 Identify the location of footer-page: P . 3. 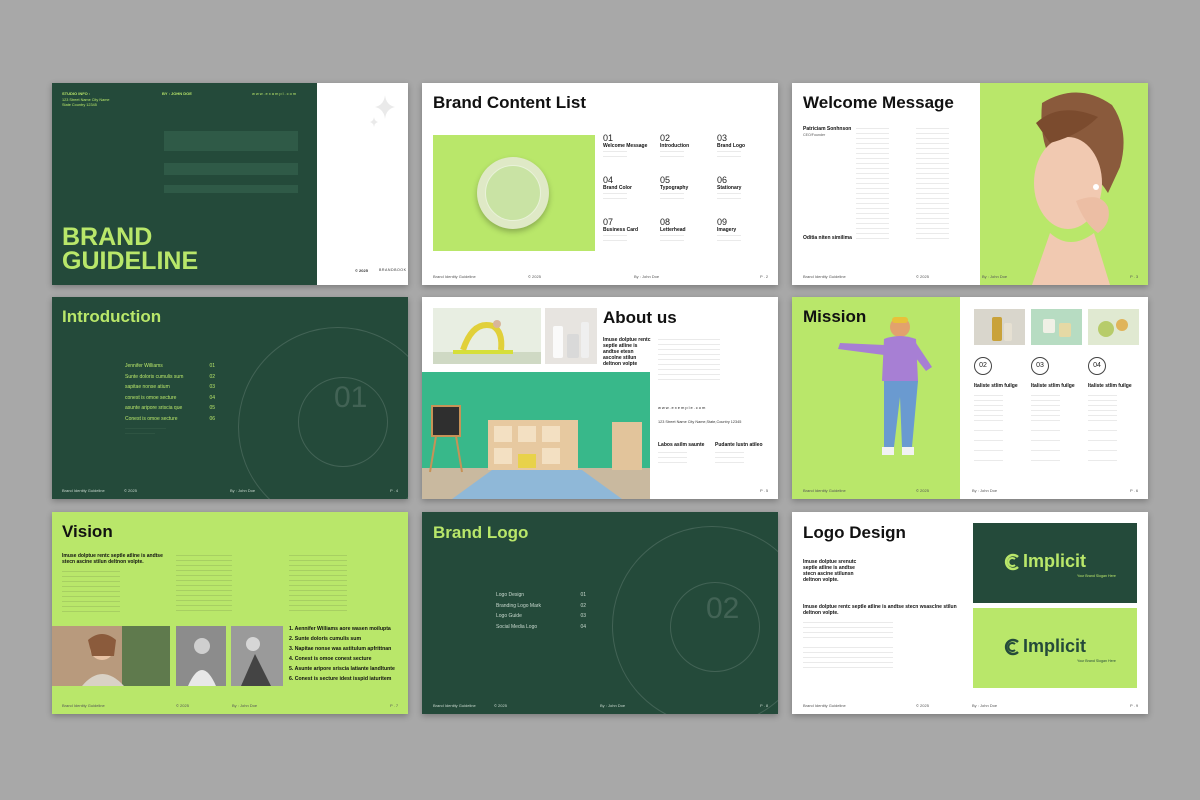
(1134, 276).